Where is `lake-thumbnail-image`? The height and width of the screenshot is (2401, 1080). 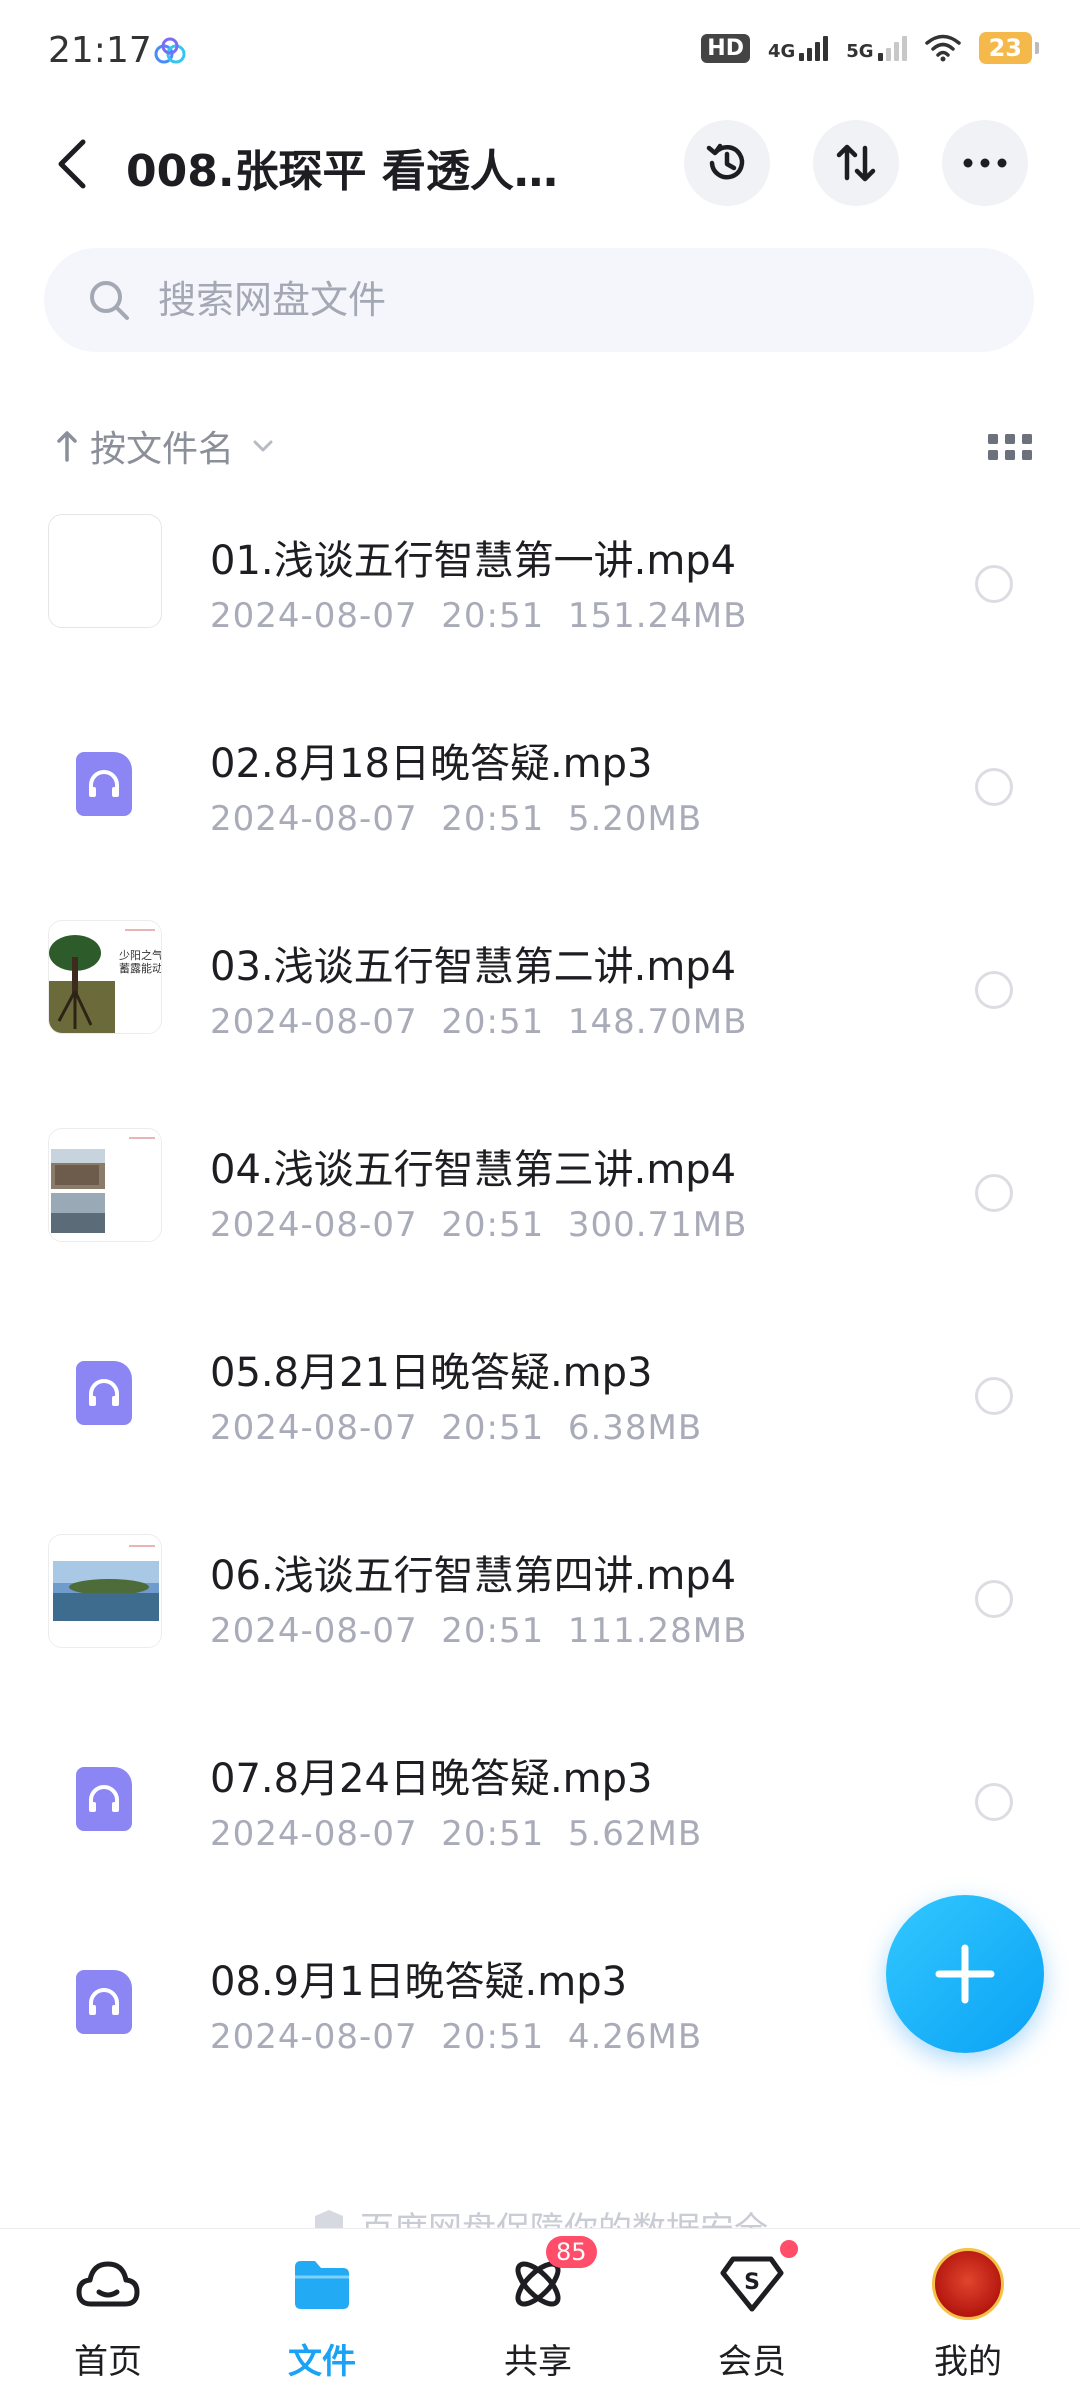 lake-thumbnail-image is located at coordinates (105, 1591).